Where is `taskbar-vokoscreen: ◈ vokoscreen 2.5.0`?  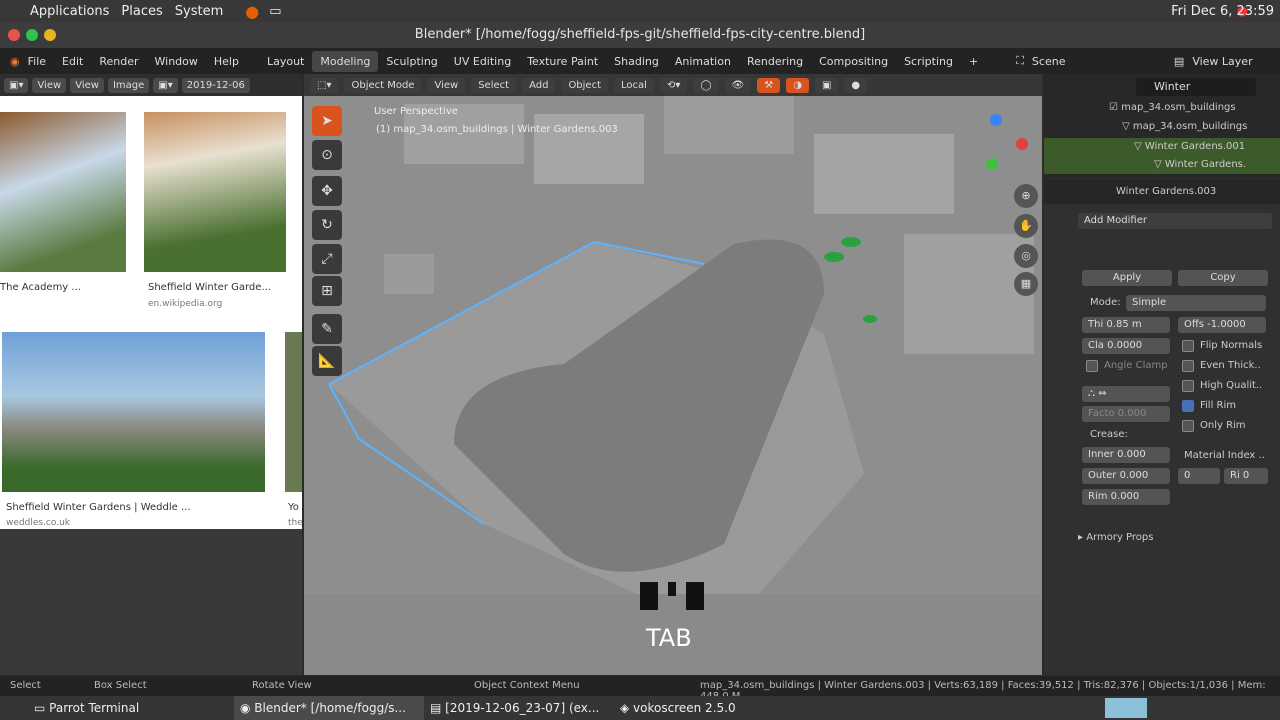 taskbar-vokoscreen: ◈ vokoscreen 2.5.0 is located at coordinates (678, 708).